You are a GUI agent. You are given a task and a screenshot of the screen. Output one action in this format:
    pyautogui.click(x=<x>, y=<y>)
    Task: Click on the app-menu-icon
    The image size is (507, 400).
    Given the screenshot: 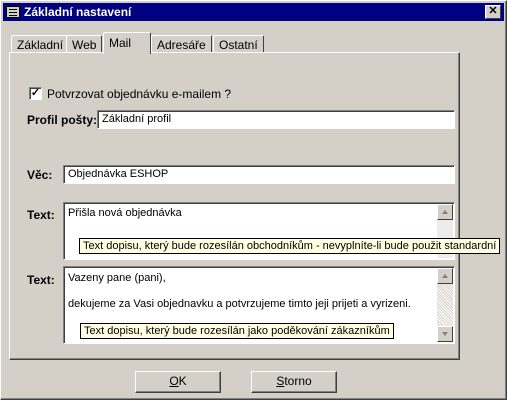 What is the action you would take?
    pyautogui.click(x=13, y=12)
    